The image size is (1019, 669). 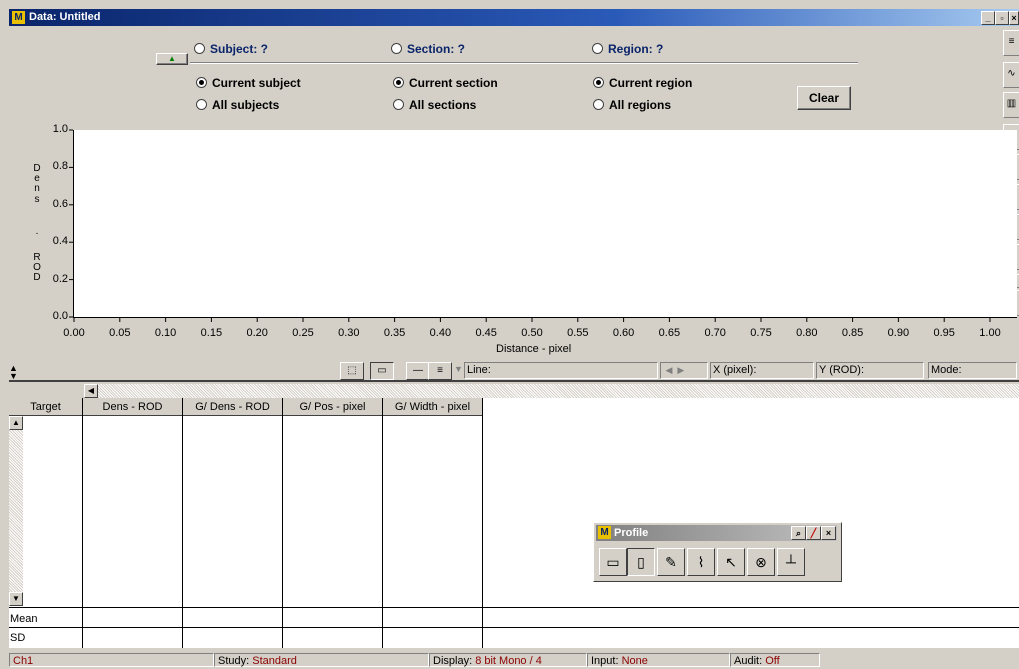 What do you see at coordinates (233, 407) in the screenshot?
I see `column-header: G/ Dens - ROD` at bounding box center [233, 407].